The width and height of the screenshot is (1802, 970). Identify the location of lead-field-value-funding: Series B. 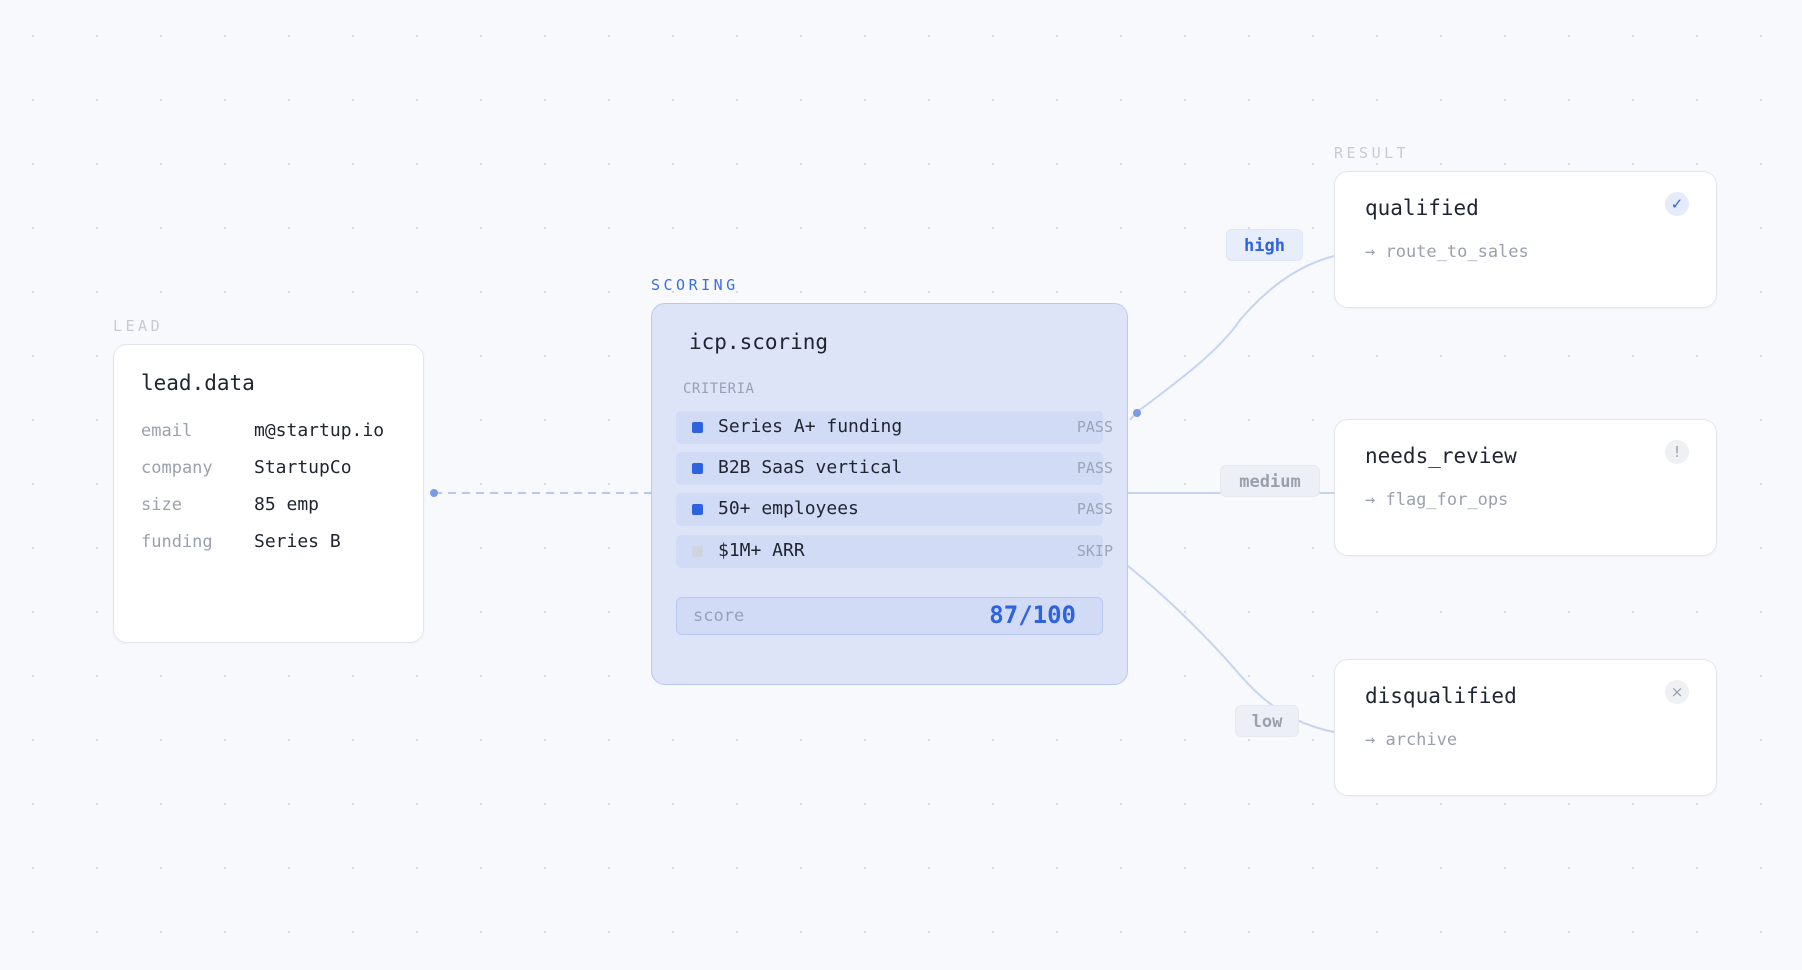
(297, 541).